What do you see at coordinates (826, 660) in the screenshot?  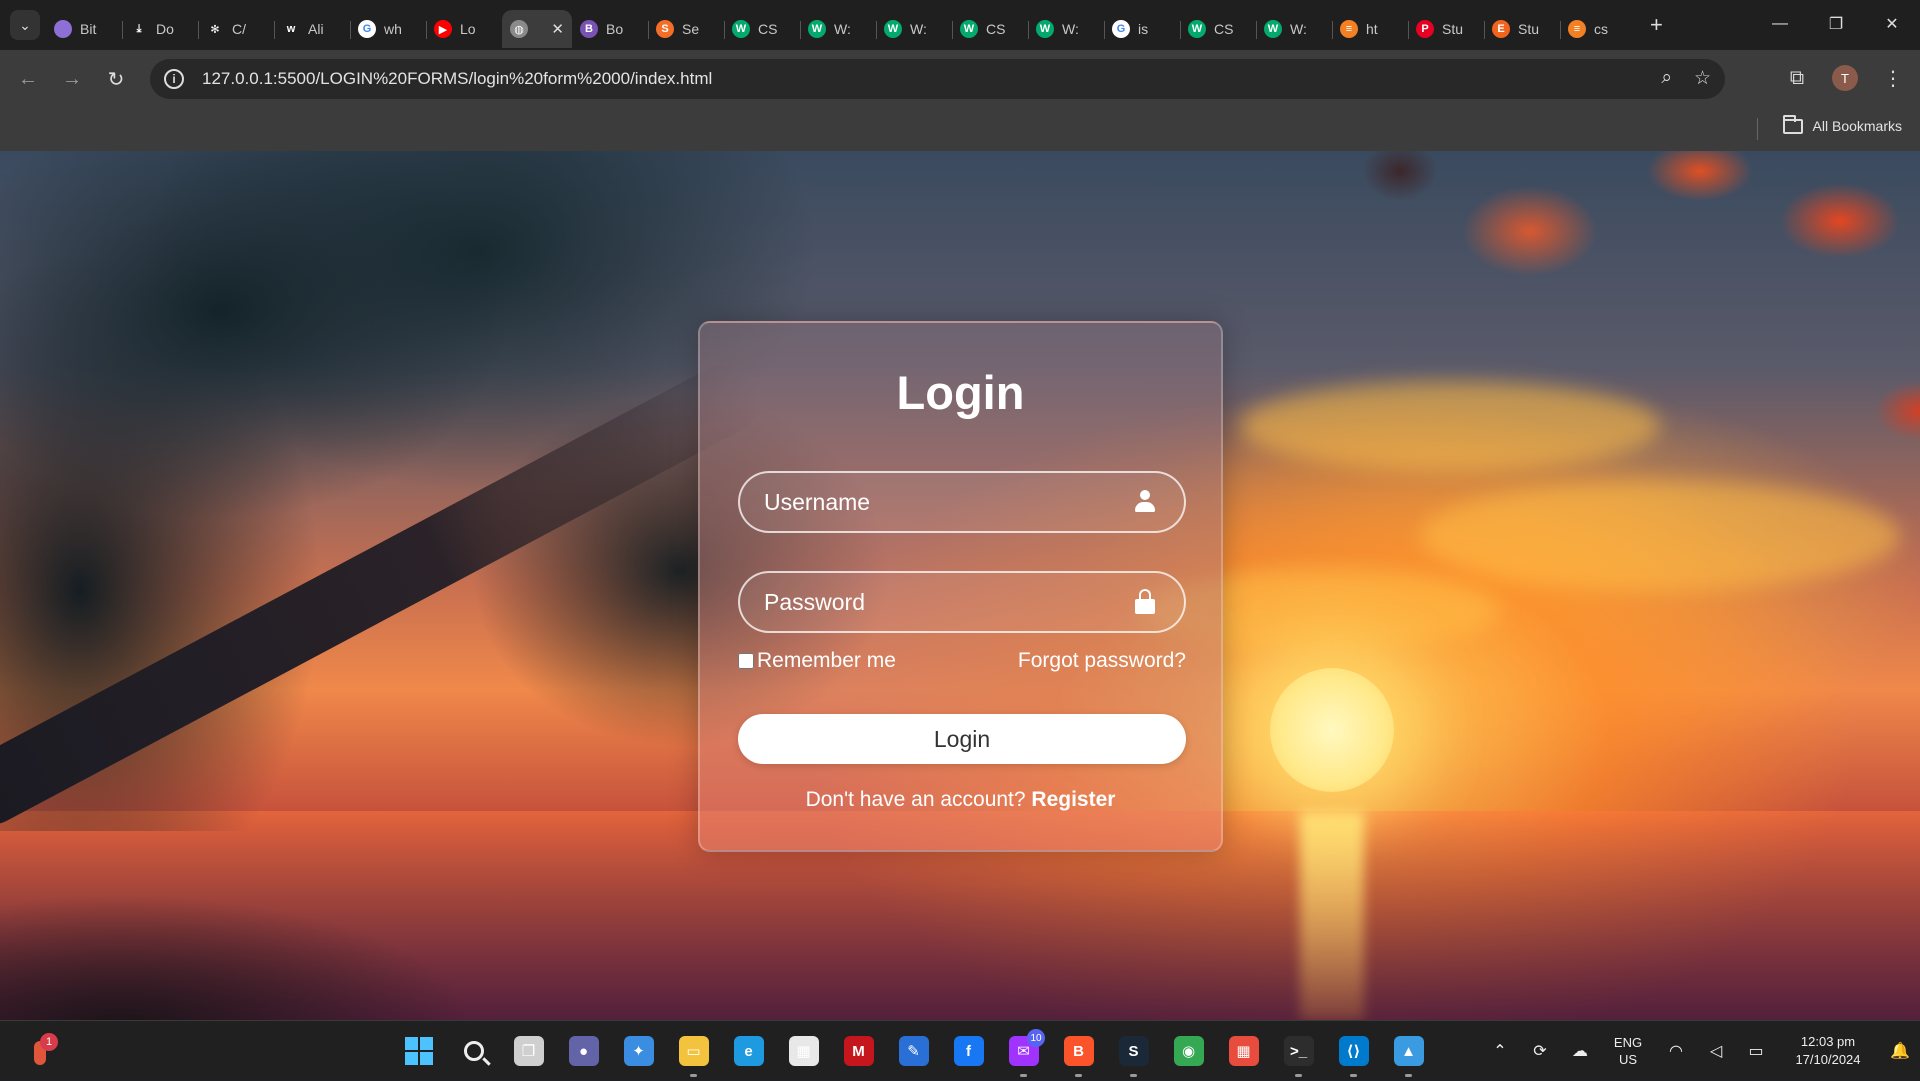 I see `remember-me-label: Remember me` at bounding box center [826, 660].